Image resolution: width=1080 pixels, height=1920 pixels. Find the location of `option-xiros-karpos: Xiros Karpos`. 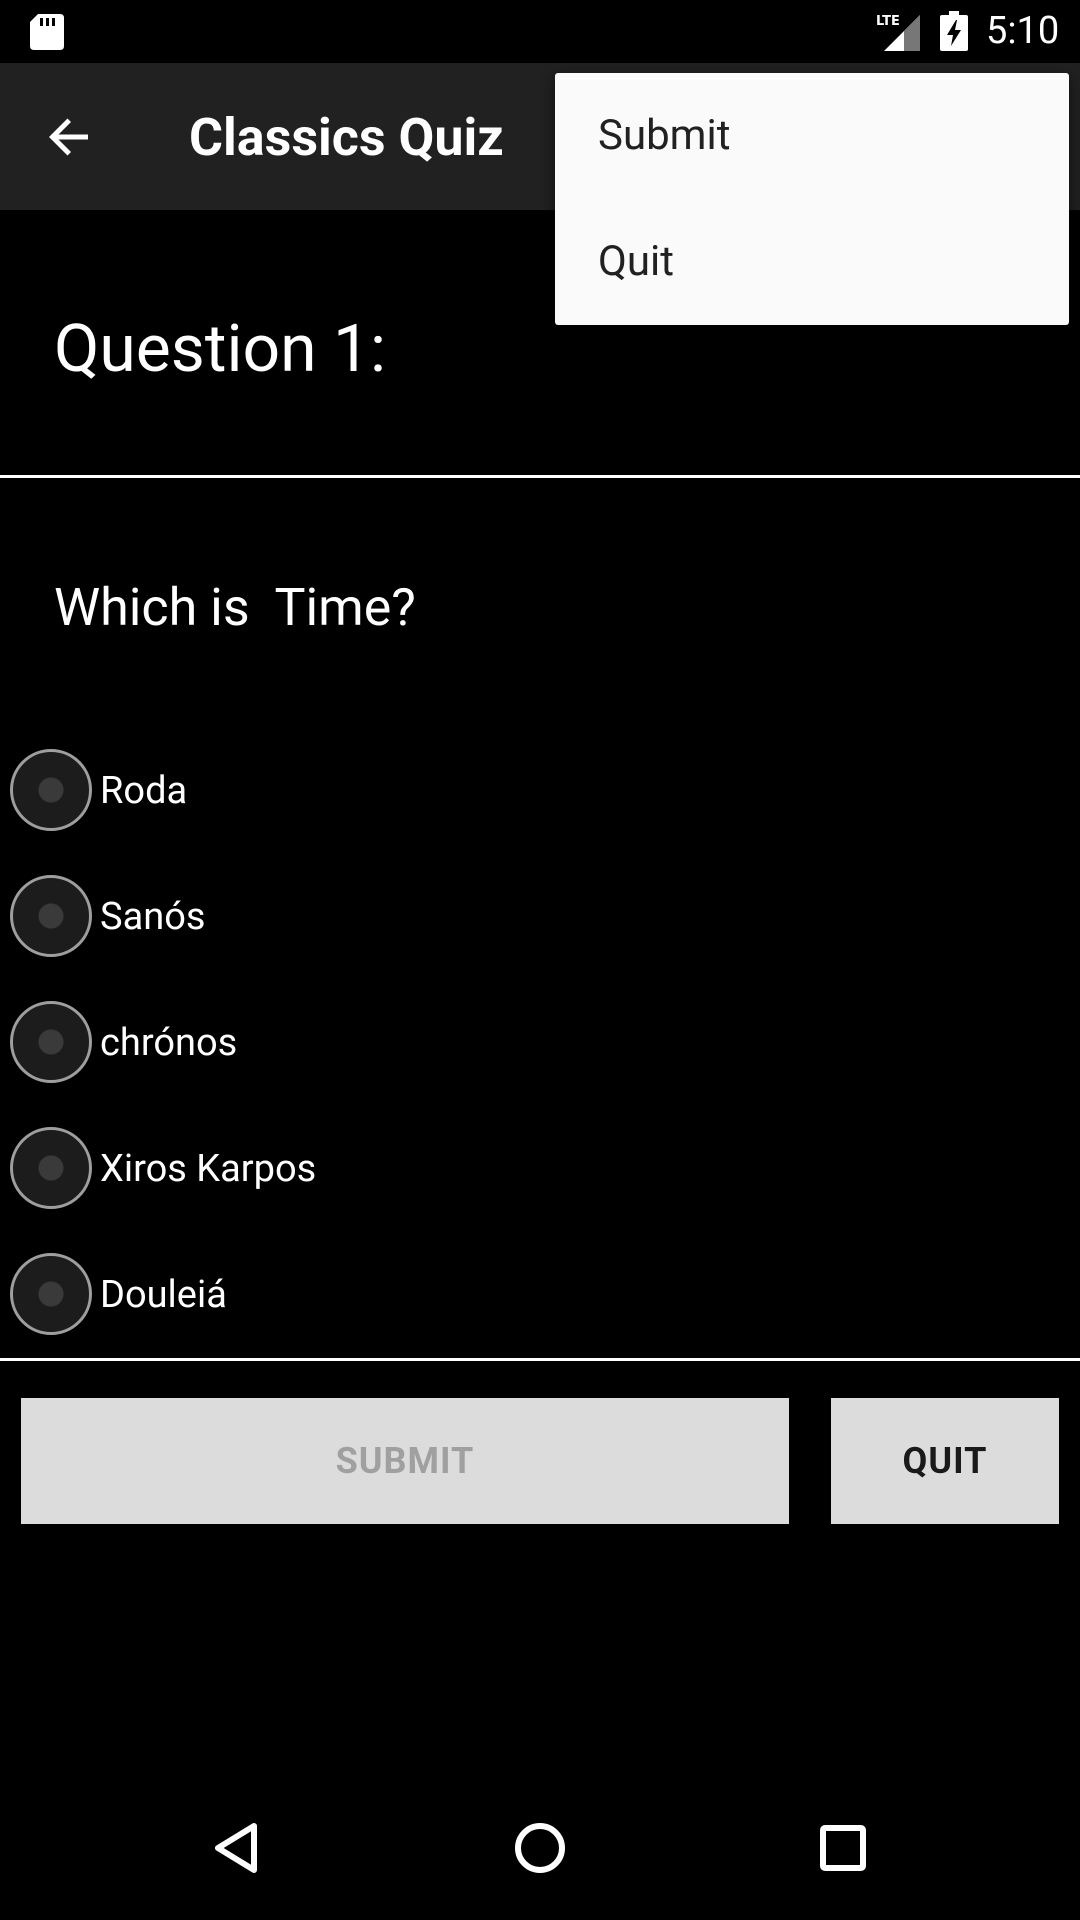

option-xiros-karpos: Xiros Karpos is located at coordinates (540, 1169).